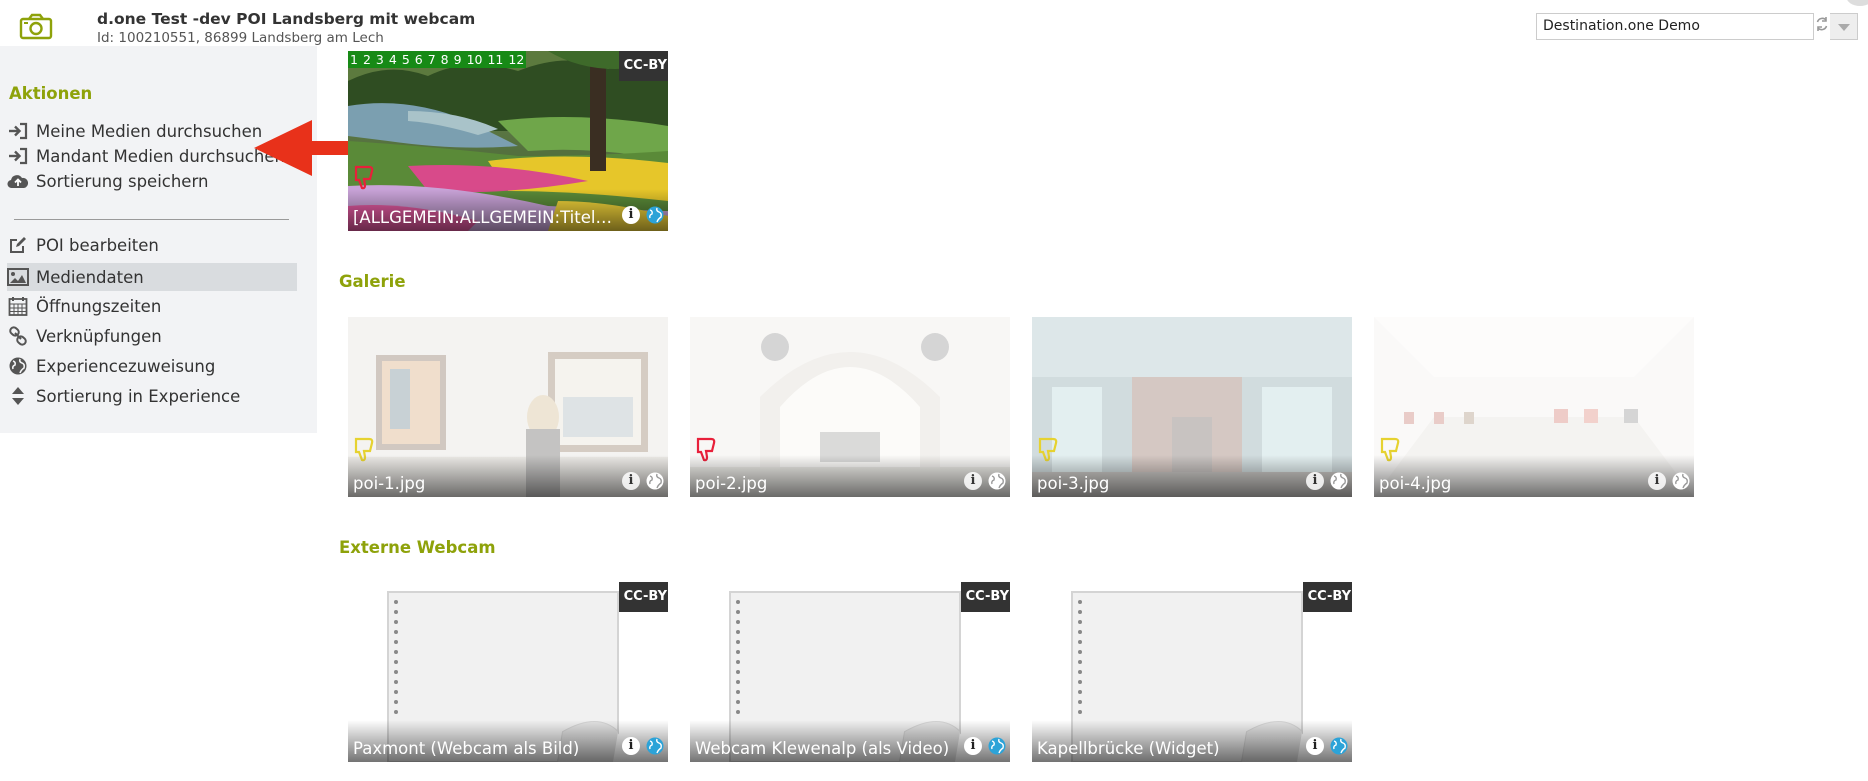 This screenshot has height=781, width=1868. What do you see at coordinates (495, 59) in the screenshot?
I see `media-position-number: 11` at bounding box center [495, 59].